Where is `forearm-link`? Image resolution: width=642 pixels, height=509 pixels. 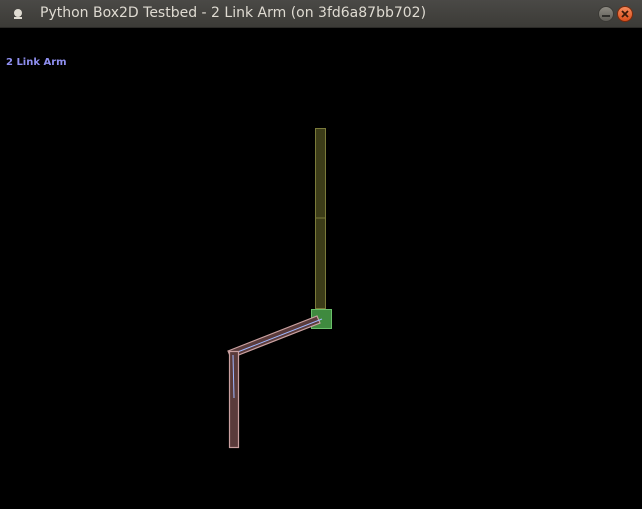 forearm-link is located at coordinates (234, 399).